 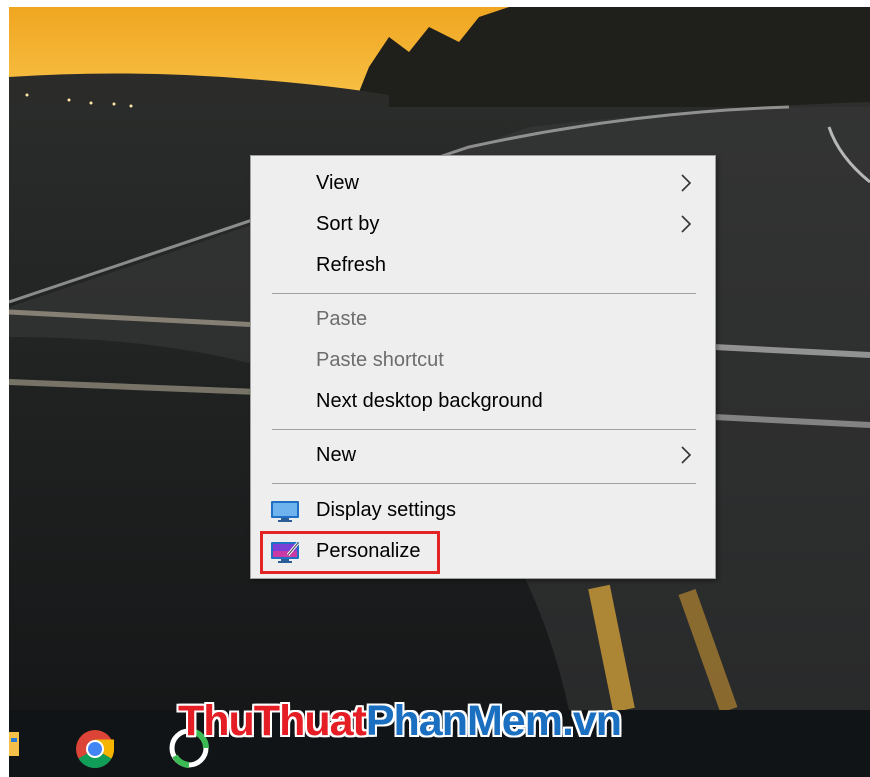 What do you see at coordinates (483, 455) in the screenshot?
I see `menu-item-new: New` at bounding box center [483, 455].